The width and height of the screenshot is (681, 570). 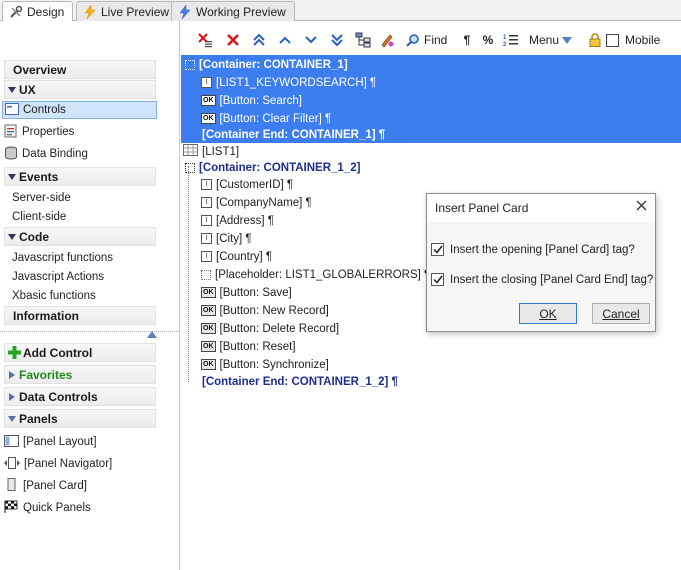 What do you see at coordinates (255, 184) in the screenshot?
I see `row-label: [CustomerID] ¶` at bounding box center [255, 184].